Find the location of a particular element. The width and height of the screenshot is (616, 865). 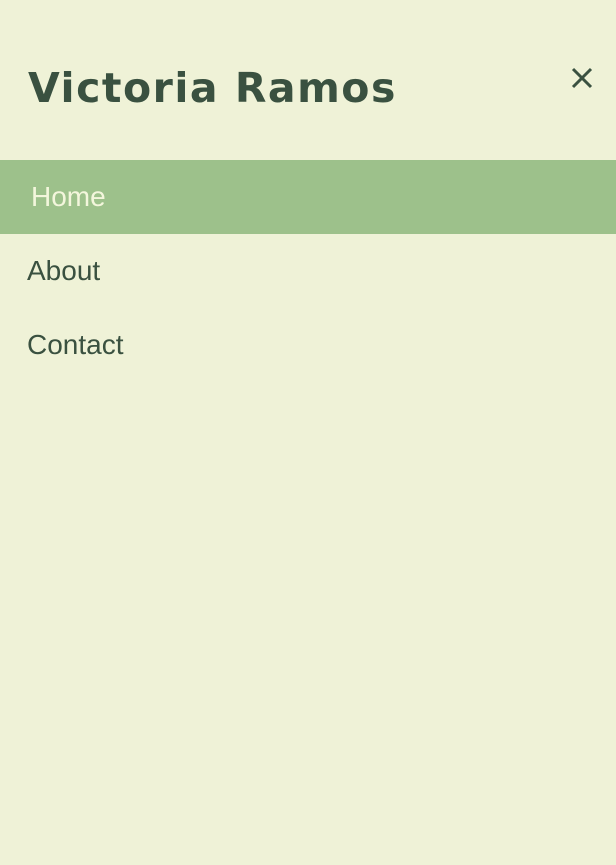

nav-item-label: Contact is located at coordinates (75, 344).